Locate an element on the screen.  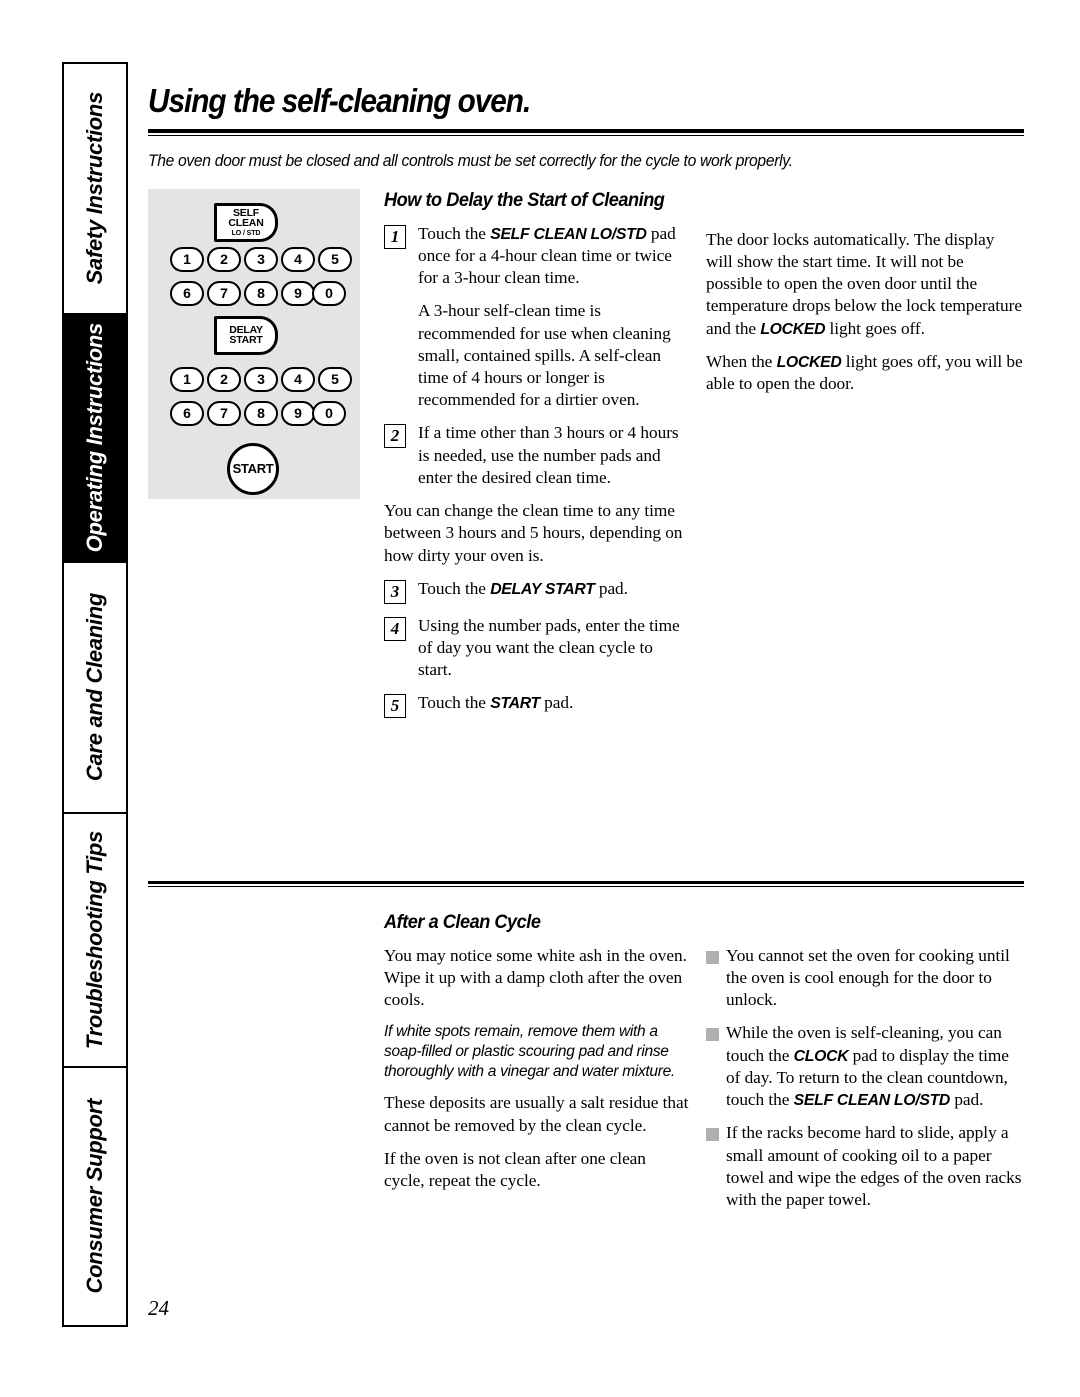
after-clean-heading: After a Clean Cycle is located at coordinates (462, 921).